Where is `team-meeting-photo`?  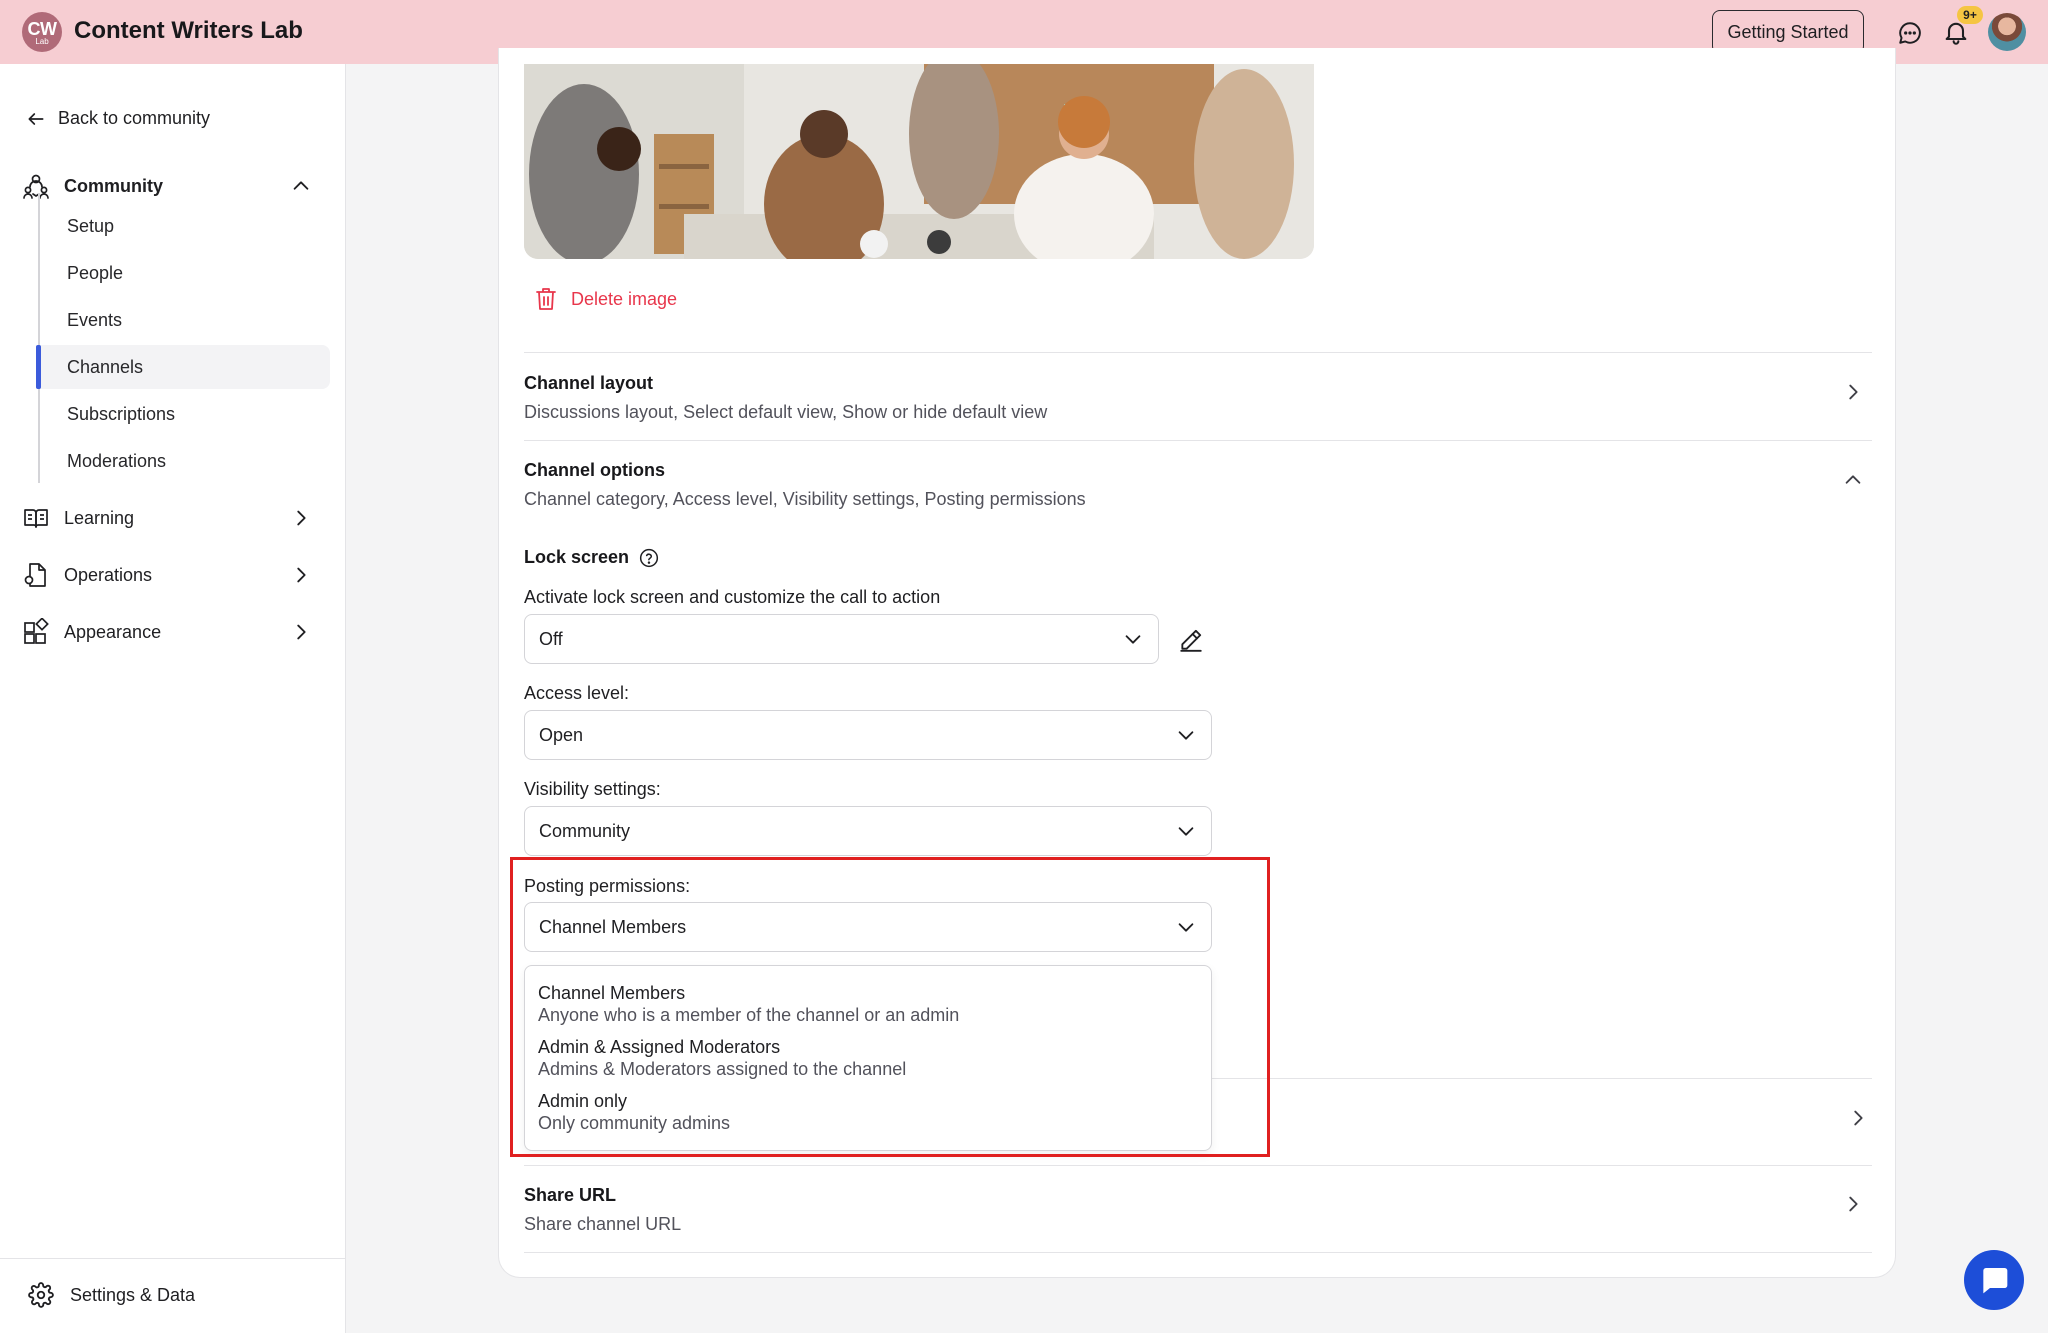
team-meeting-photo is located at coordinates (919, 161).